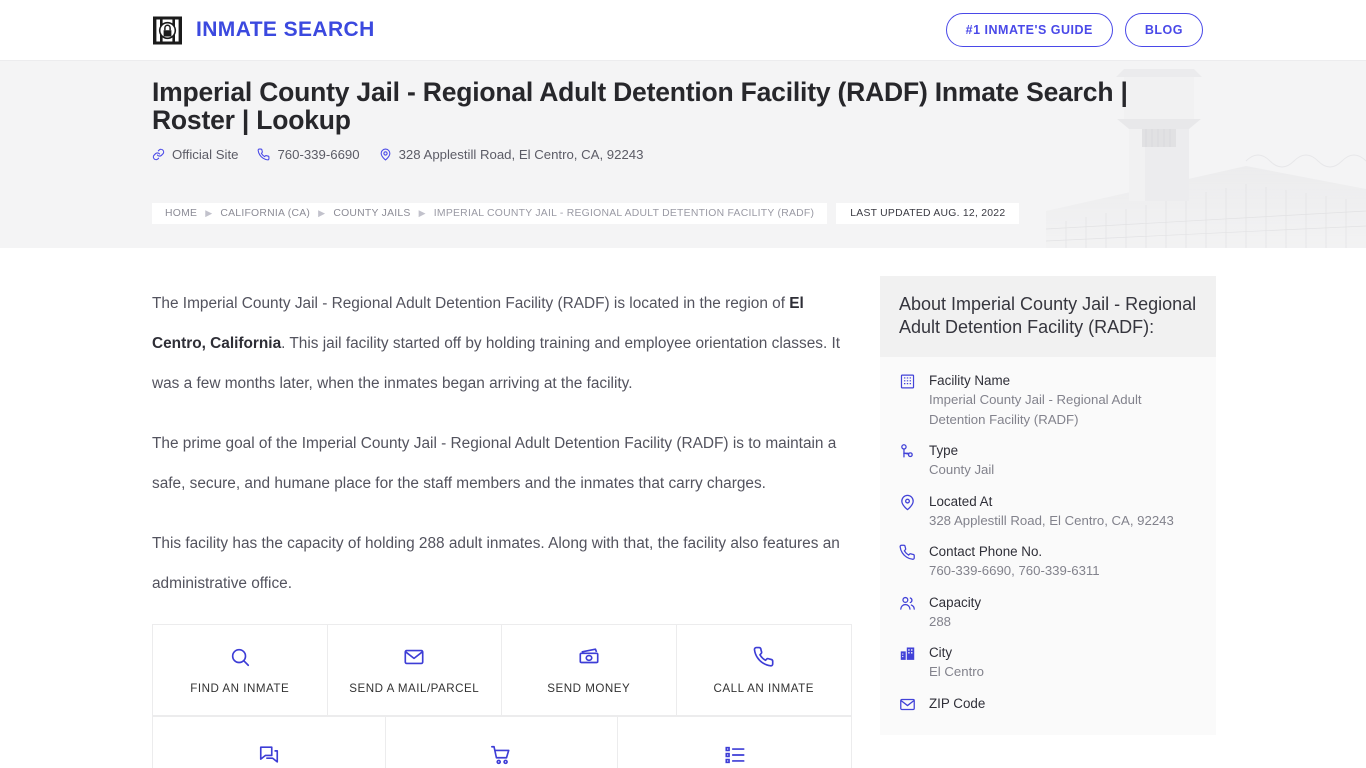 Image resolution: width=1366 pixels, height=768 pixels. I want to click on breadcrumb-item-home: HOME, so click(181, 213).